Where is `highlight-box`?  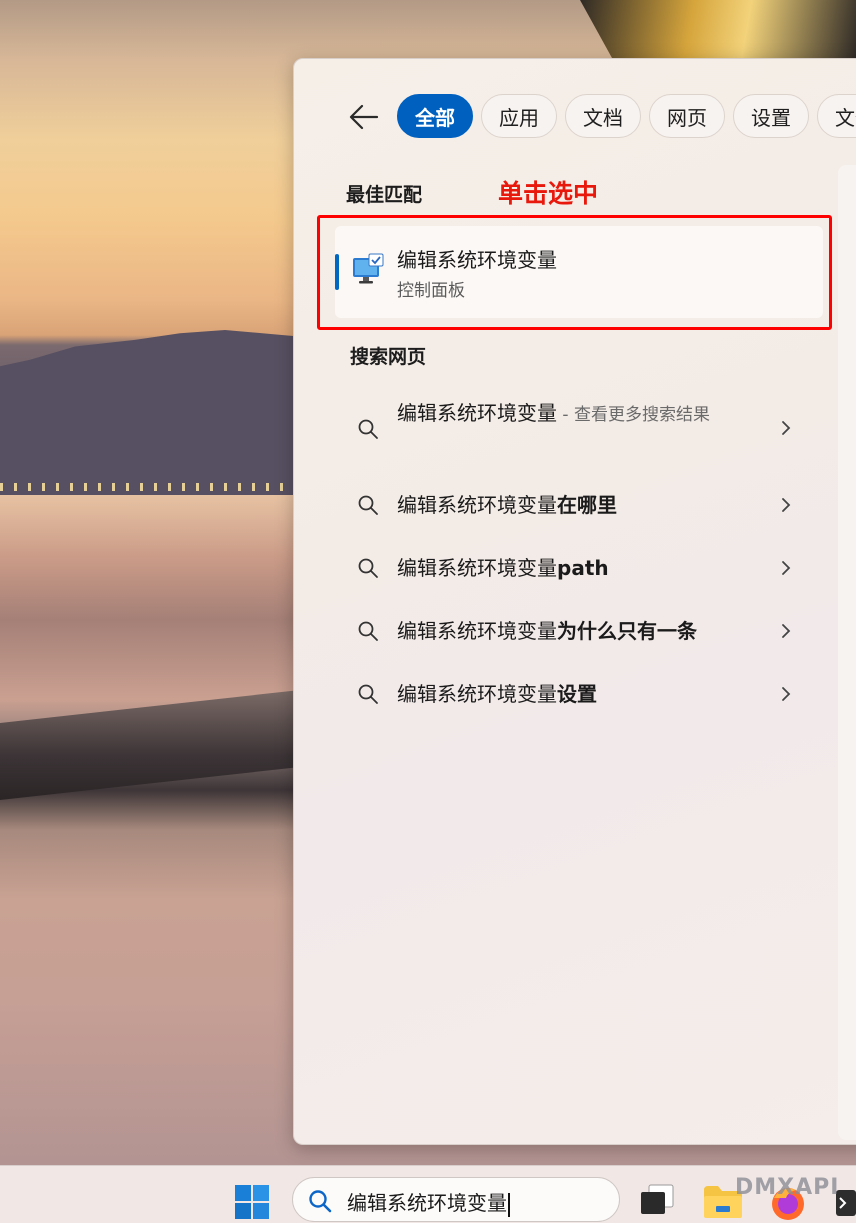
highlight-box is located at coordinates (574, 272).